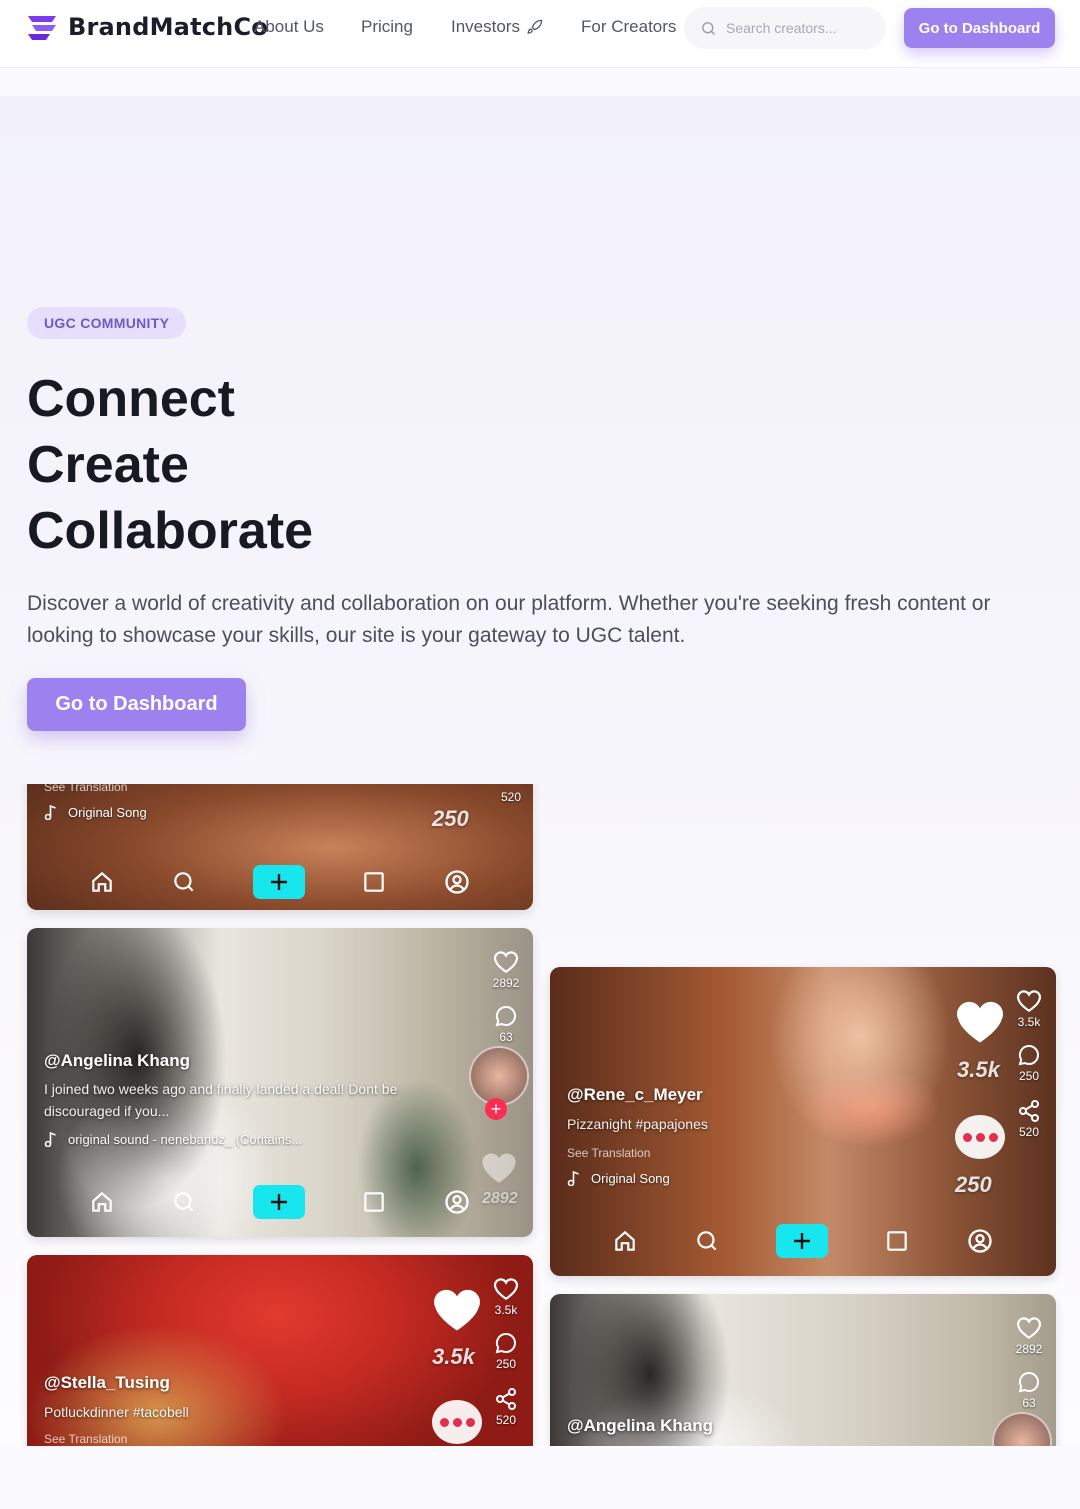 This screenshot has width=1080, height=1509. I want to click on headline-line-3: Collaborate, so click(170, 531).